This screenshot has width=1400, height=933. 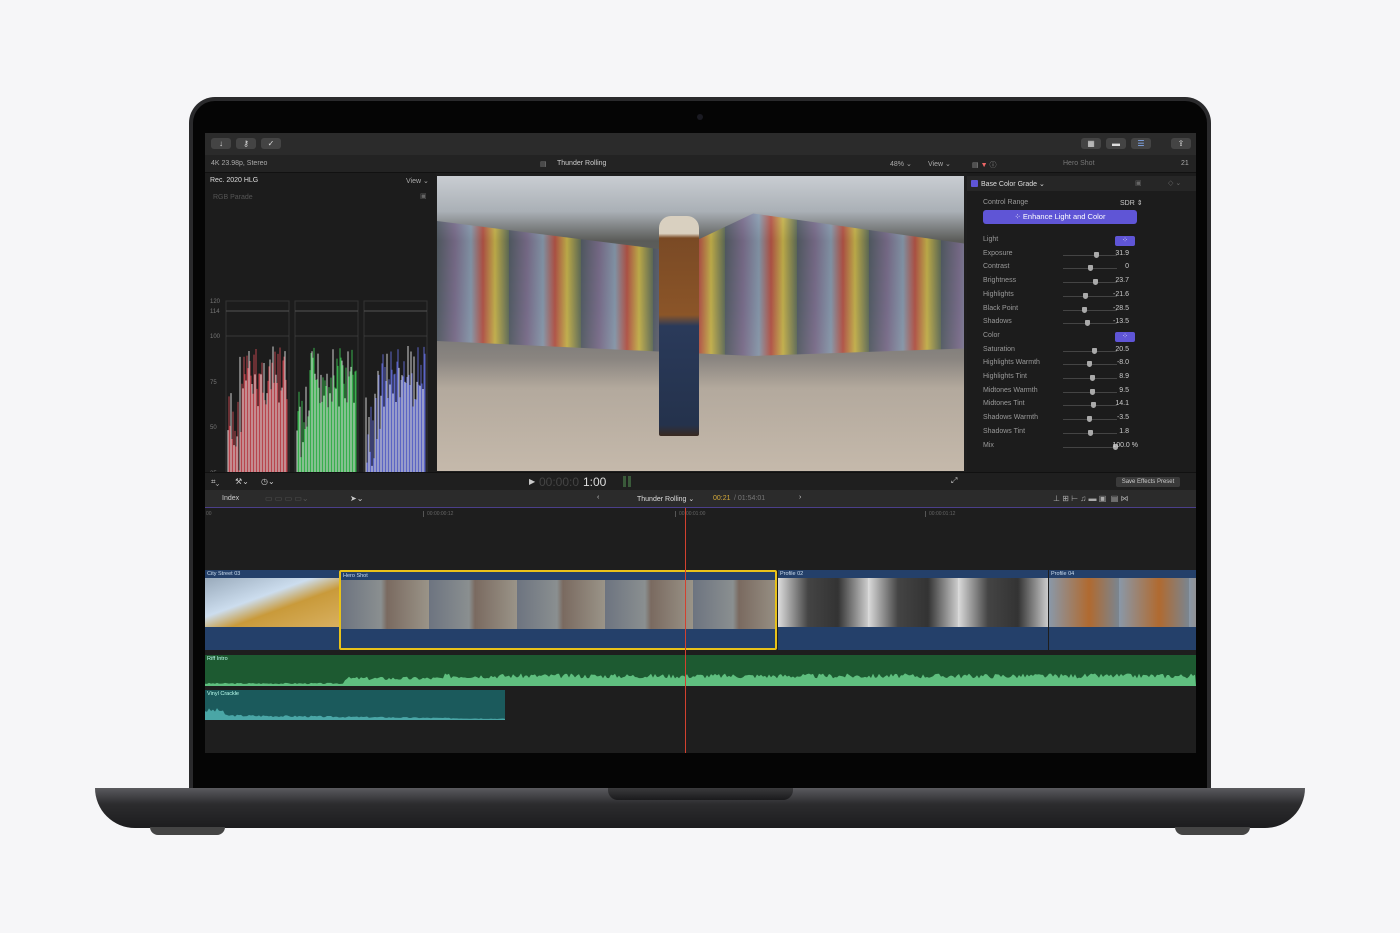 I want to click on project-title: Thunder Rolling, so click(x=582, y=163).